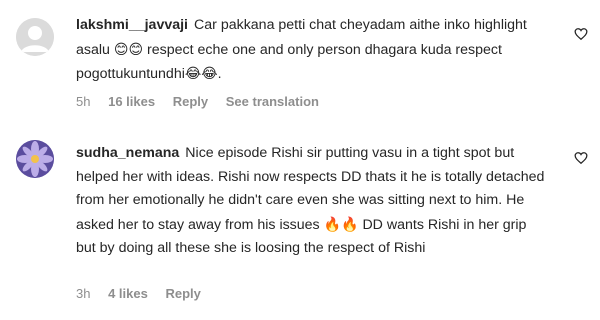 Image resolution: width=600 pixels, height=320 pixels. What do you see at coordinates (341, 223) in the screenshot?
I see `emoji: 🔥🔥` at bounding box center [341, 223].